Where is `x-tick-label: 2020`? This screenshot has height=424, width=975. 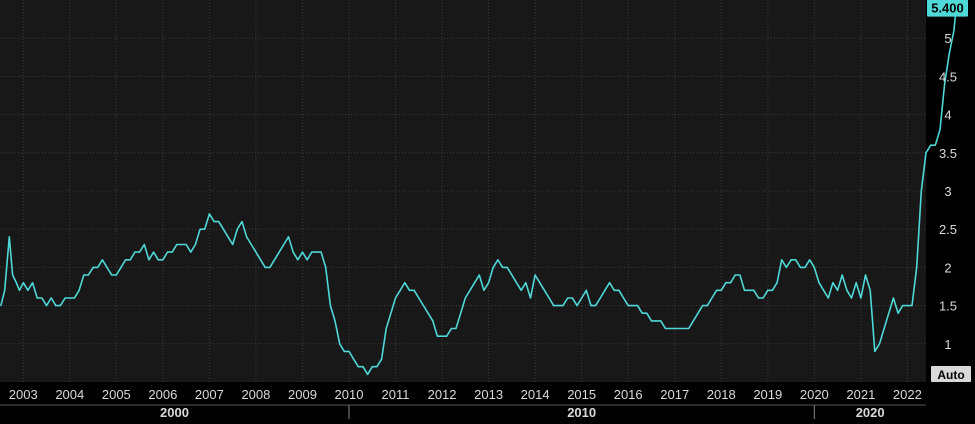
x-tick-label: 2020 is located at coordinates (814, 394).